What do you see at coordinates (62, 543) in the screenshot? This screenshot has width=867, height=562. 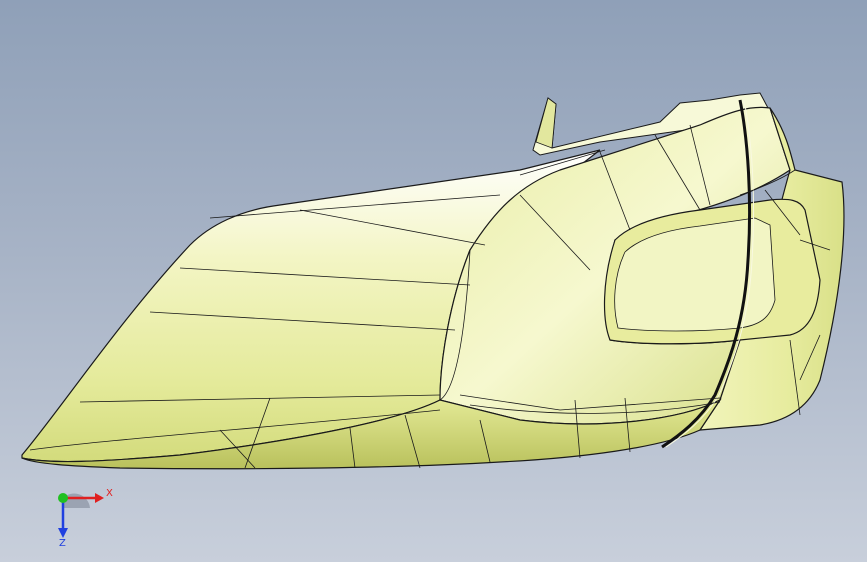 I see `z-axis-label: Z` at bounding box center [62, 543].